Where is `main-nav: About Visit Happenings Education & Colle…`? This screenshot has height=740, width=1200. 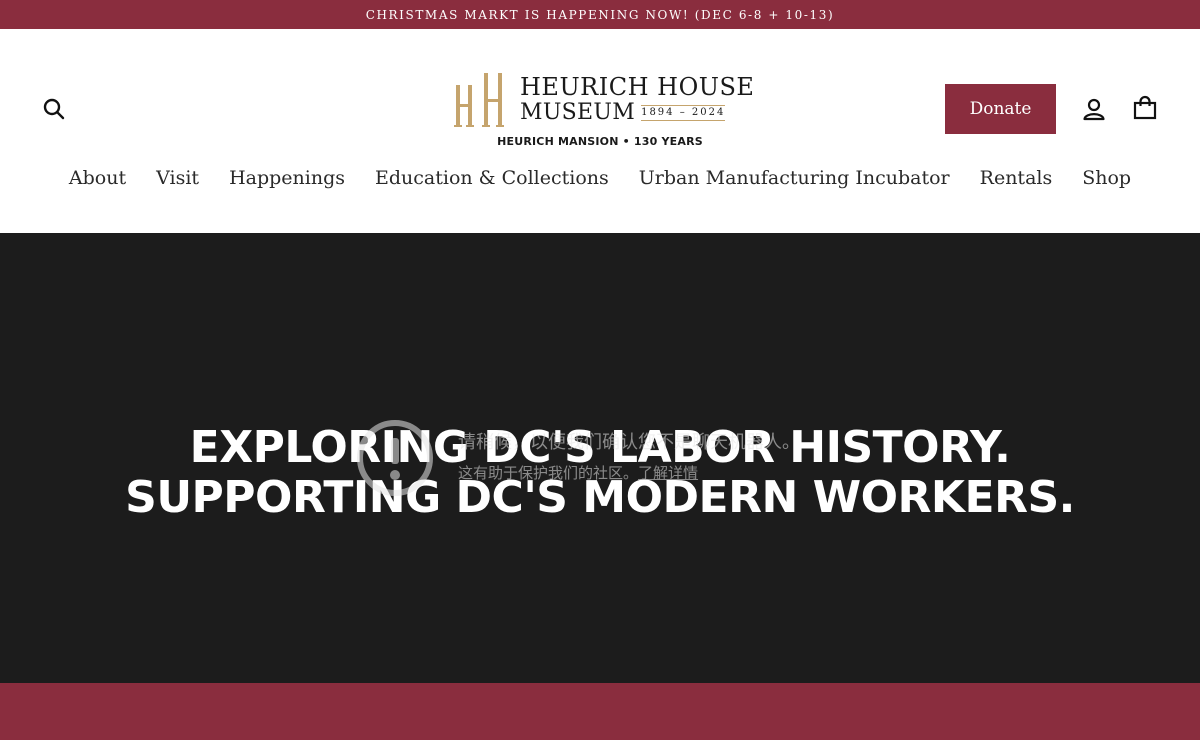
main-nav: About Visit Happenings Education & Colle… is located at coordinates (600, 182).